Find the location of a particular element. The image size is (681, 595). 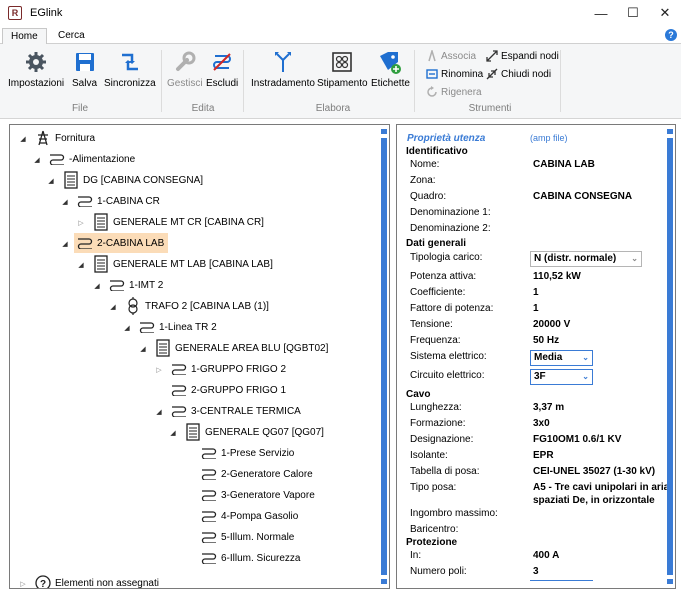

tree-node-fornitura: Fornitura is located at coordinates (64, 138).